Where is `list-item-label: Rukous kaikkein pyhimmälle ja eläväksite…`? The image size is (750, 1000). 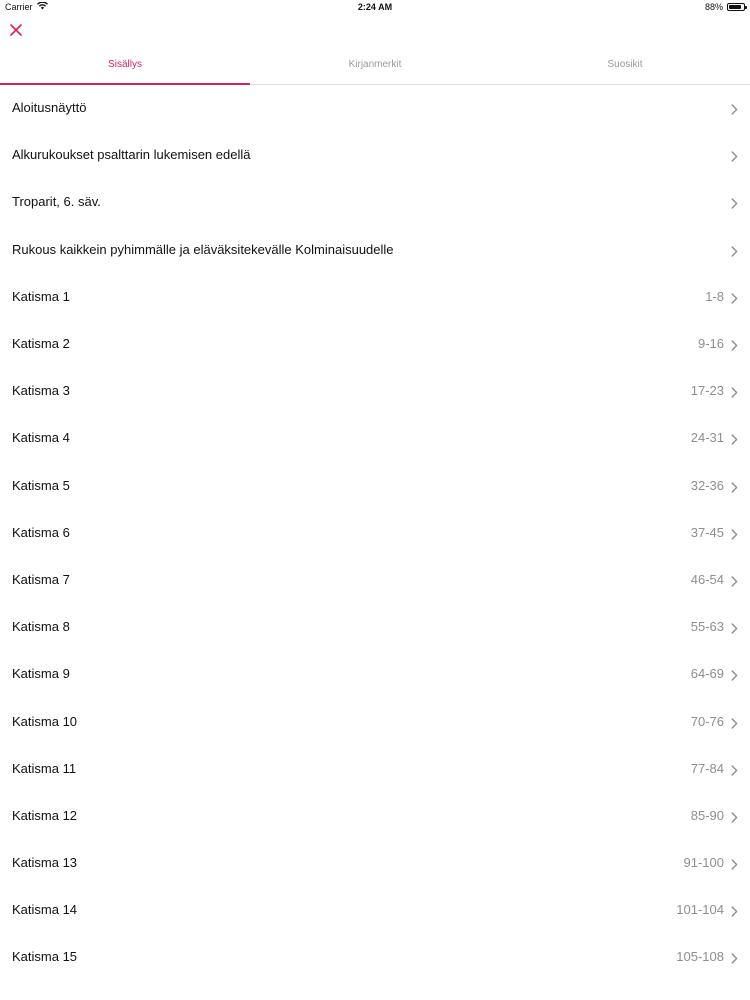
list-item-label: Rukous kaikkein pyhimmälle ja eläväksite… is located at coordinates (203, 249).